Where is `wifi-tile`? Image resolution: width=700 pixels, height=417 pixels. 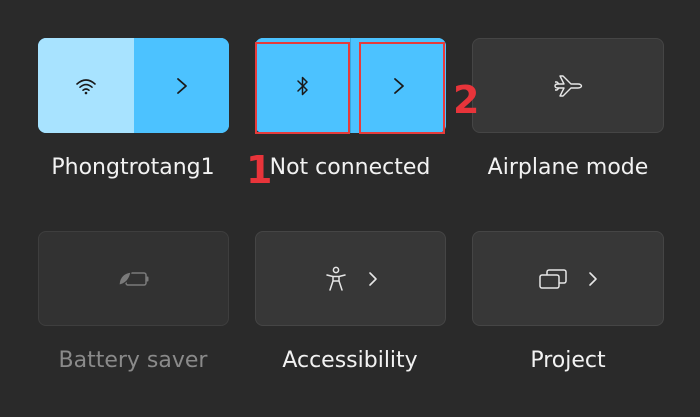 wifi-tile is located at coordinates (133, 85).